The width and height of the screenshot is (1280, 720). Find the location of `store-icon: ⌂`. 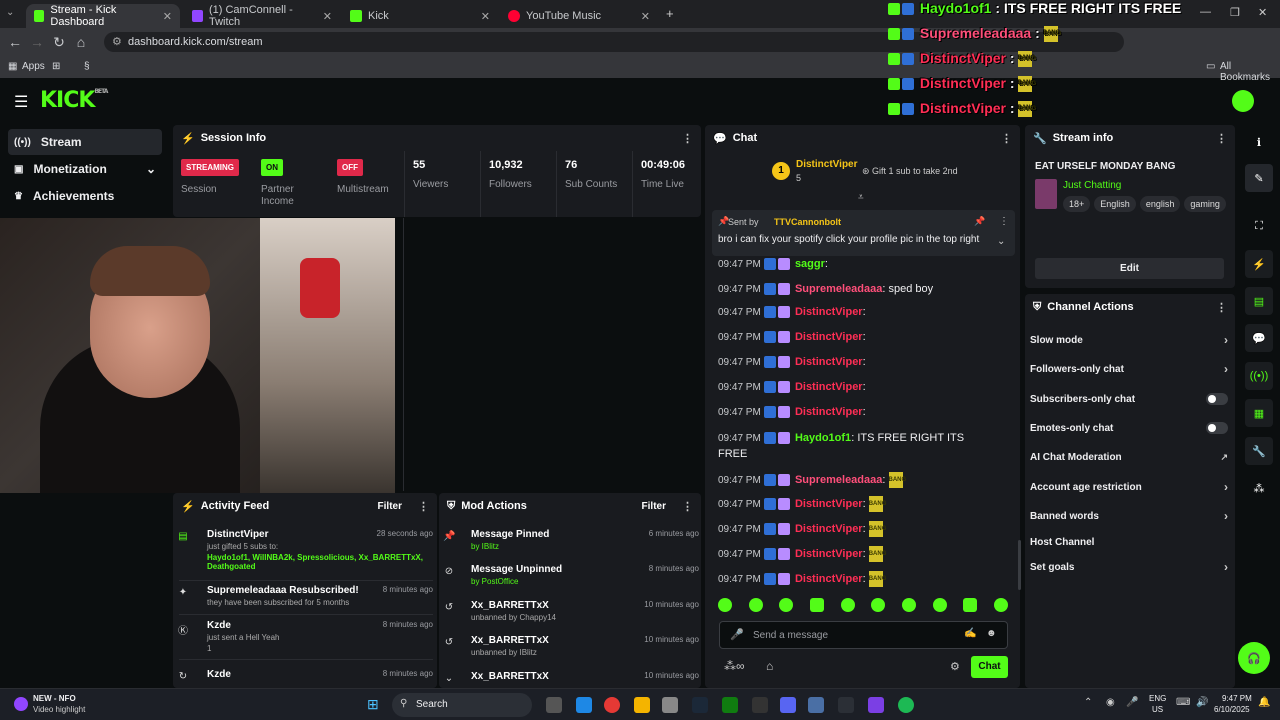

store-icon: ⌂ is located at coordinates (769, 666).